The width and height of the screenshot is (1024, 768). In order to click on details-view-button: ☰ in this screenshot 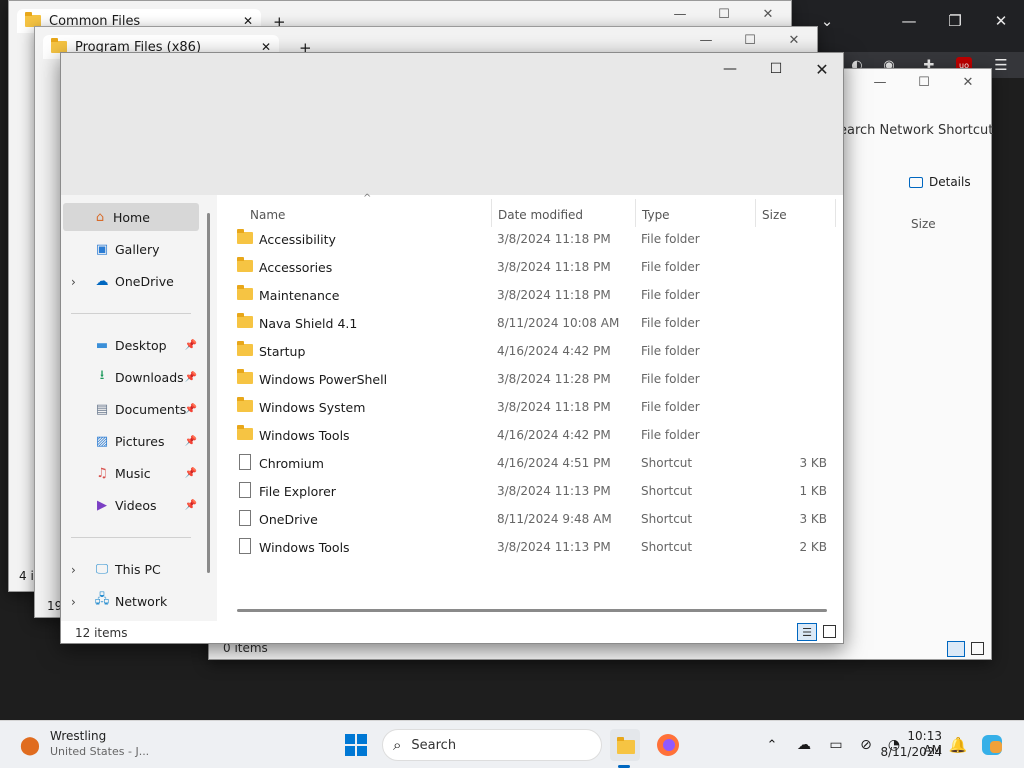, I will do `click(807, 632)`.